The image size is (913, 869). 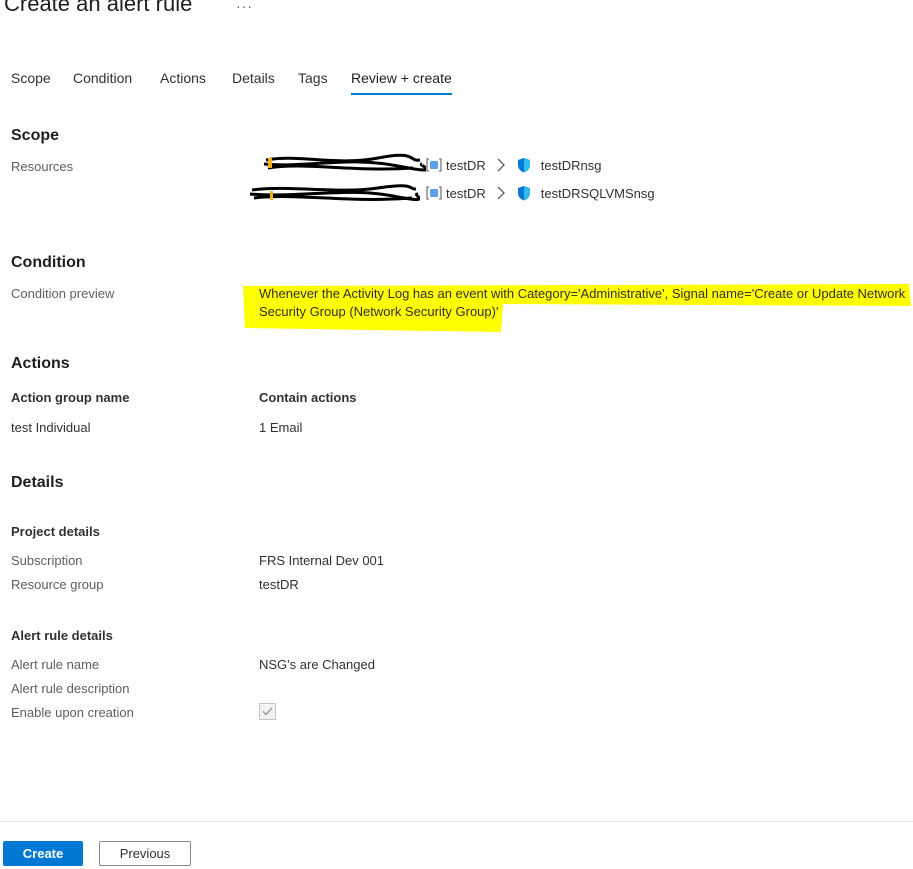 What do you see at coordinates (401, 82) in the screenshot?
I see `tab-review-create: Review + create` at bounding box center [401, 82].